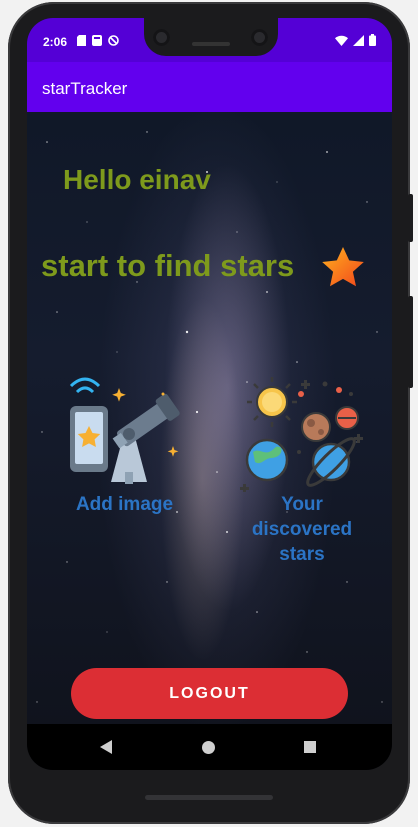  Describe the element at coordinates (124, 504) in the screenshot. I see `add-image-label: Add image` at that location.